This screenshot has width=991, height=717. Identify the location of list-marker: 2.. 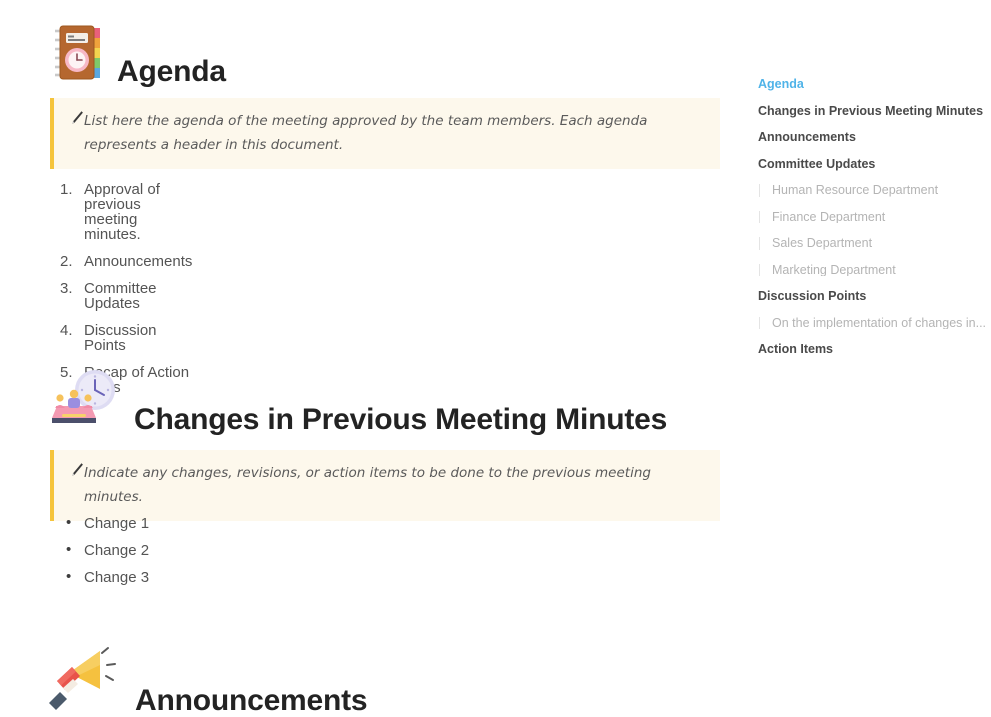
(66, 261).